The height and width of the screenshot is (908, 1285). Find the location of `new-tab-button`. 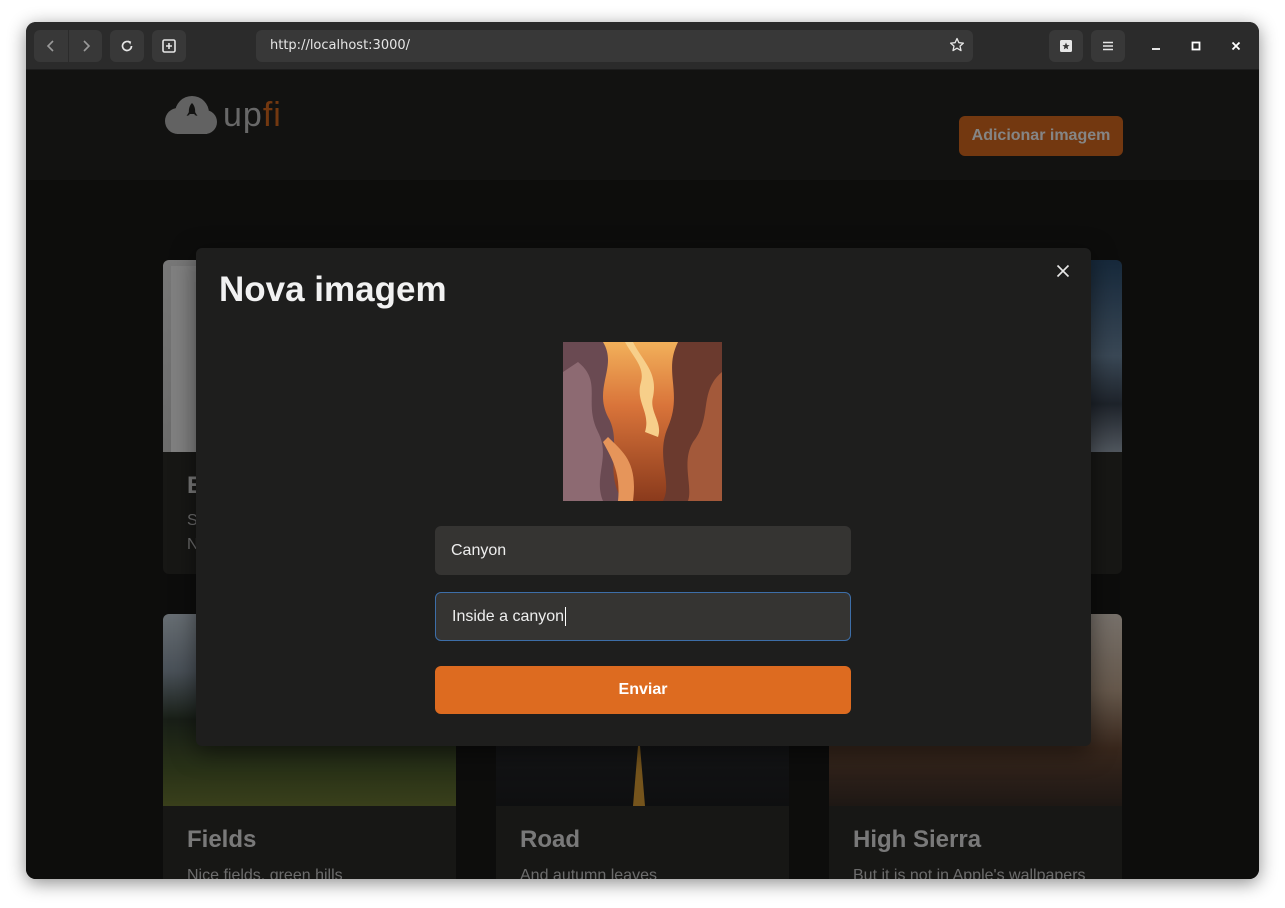

new-tab-button is located at coordinates (169, 46).